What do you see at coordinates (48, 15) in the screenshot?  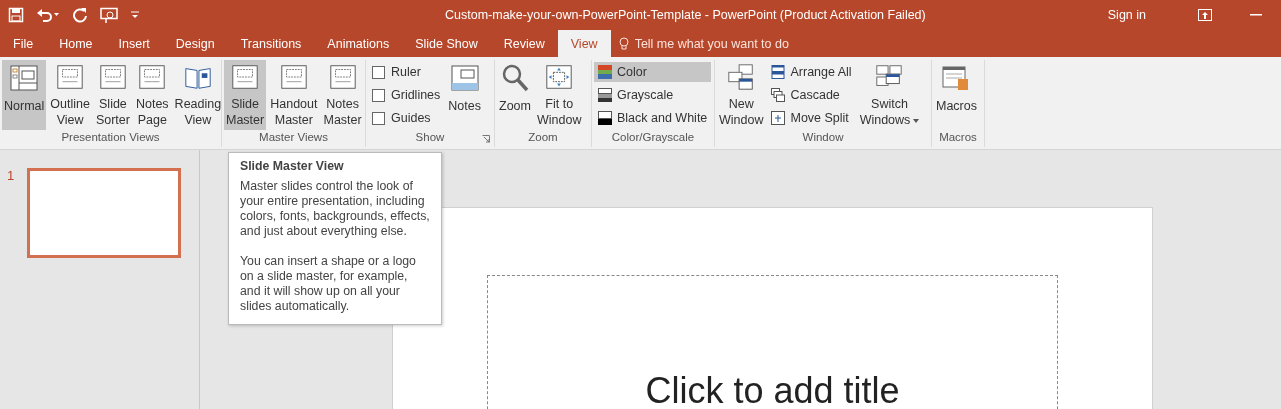 I see `undo-icon` at bounding box center [48, 15].